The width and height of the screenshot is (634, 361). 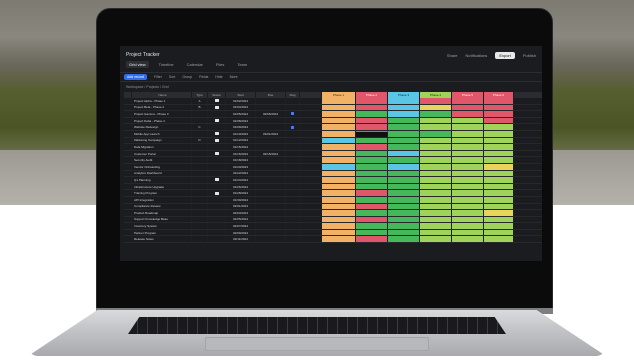 What do you see at coordinates (162, 127) in the screenshot?
I see `row-name: Website Redesign` at bounding box center [162, 127].